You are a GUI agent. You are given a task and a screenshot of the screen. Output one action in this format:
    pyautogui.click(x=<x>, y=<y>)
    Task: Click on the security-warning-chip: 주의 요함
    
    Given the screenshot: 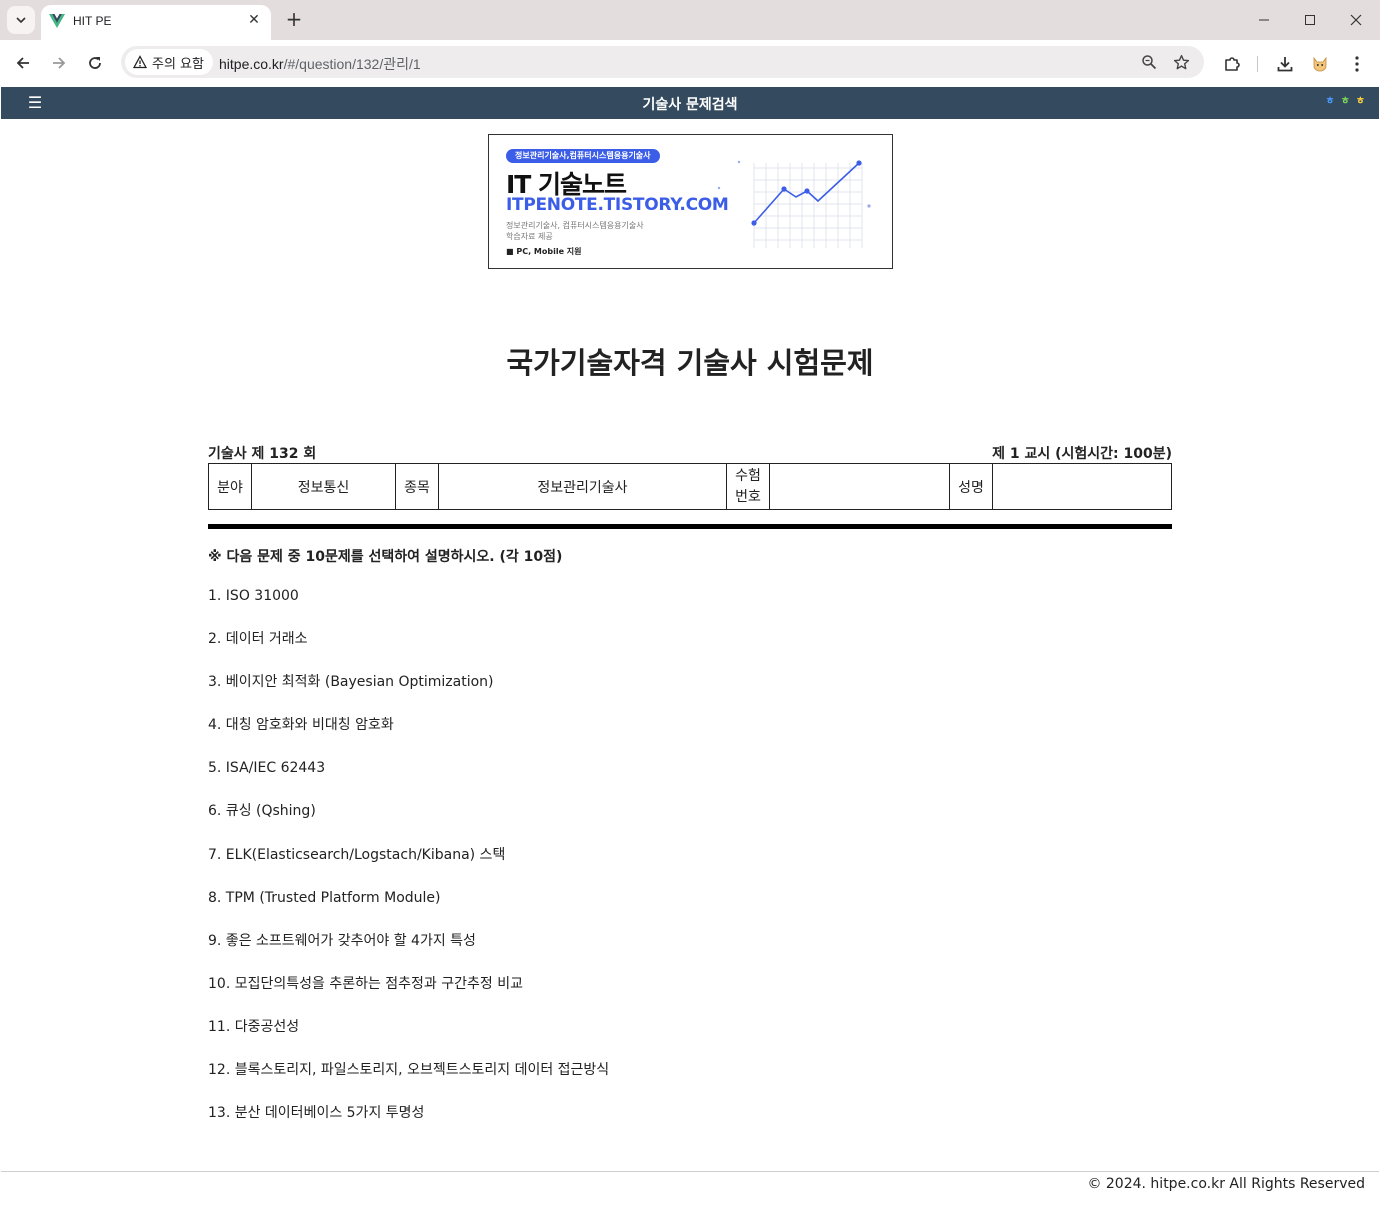 What is the action you would take?
    pyautogui.click(x=169, y=62)
    